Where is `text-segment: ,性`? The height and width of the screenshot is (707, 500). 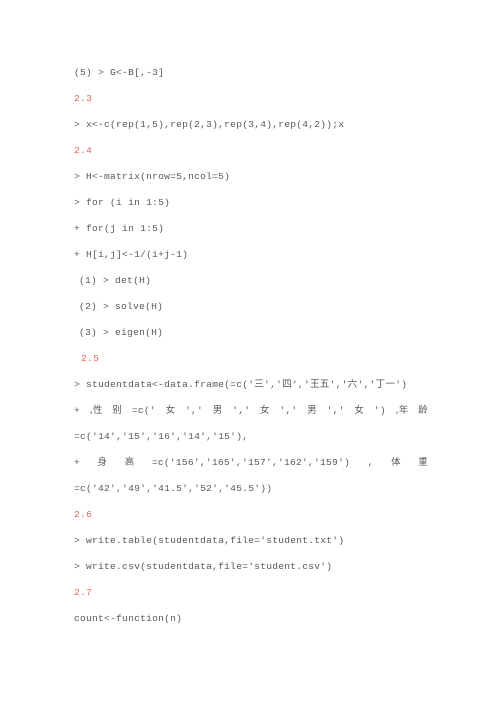
text-segment: ,性 is located at coordinates (96, 411).